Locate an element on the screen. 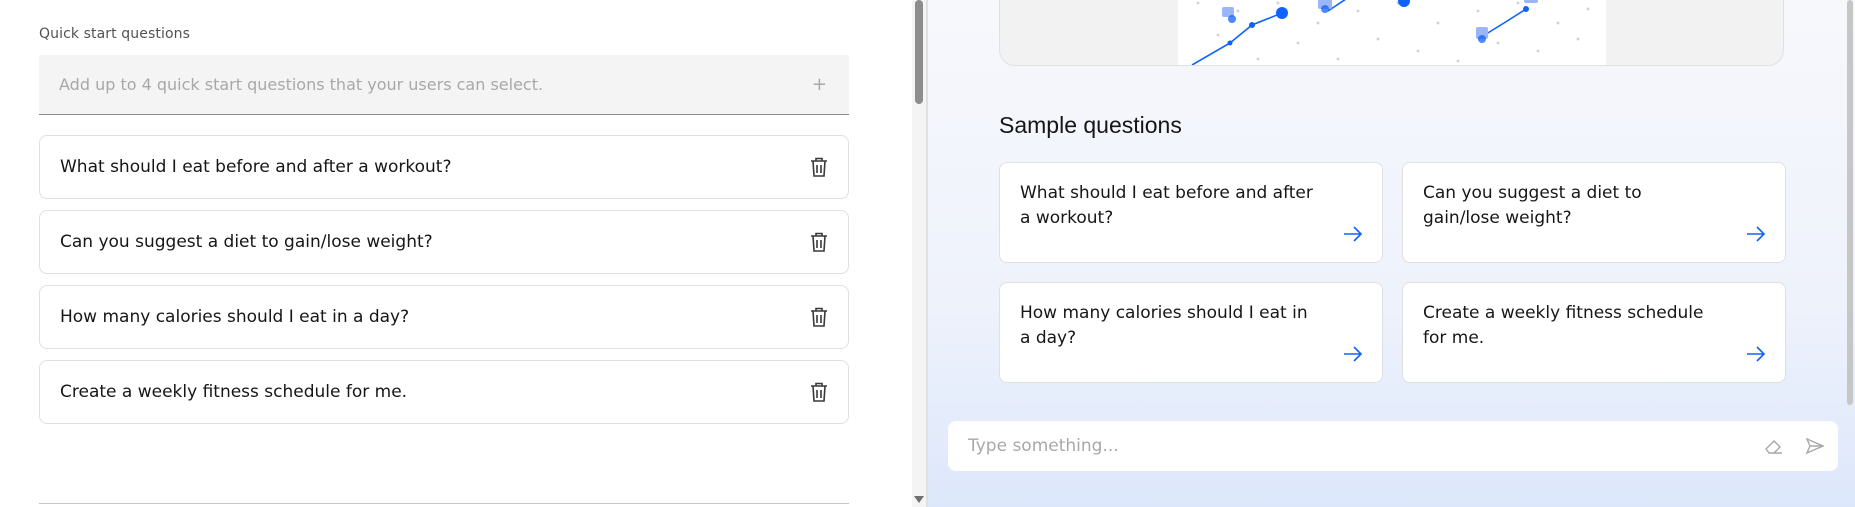 The height and width of the screenshot is (507, 1855). hero-illustration is located at coordinates (1392, 32).